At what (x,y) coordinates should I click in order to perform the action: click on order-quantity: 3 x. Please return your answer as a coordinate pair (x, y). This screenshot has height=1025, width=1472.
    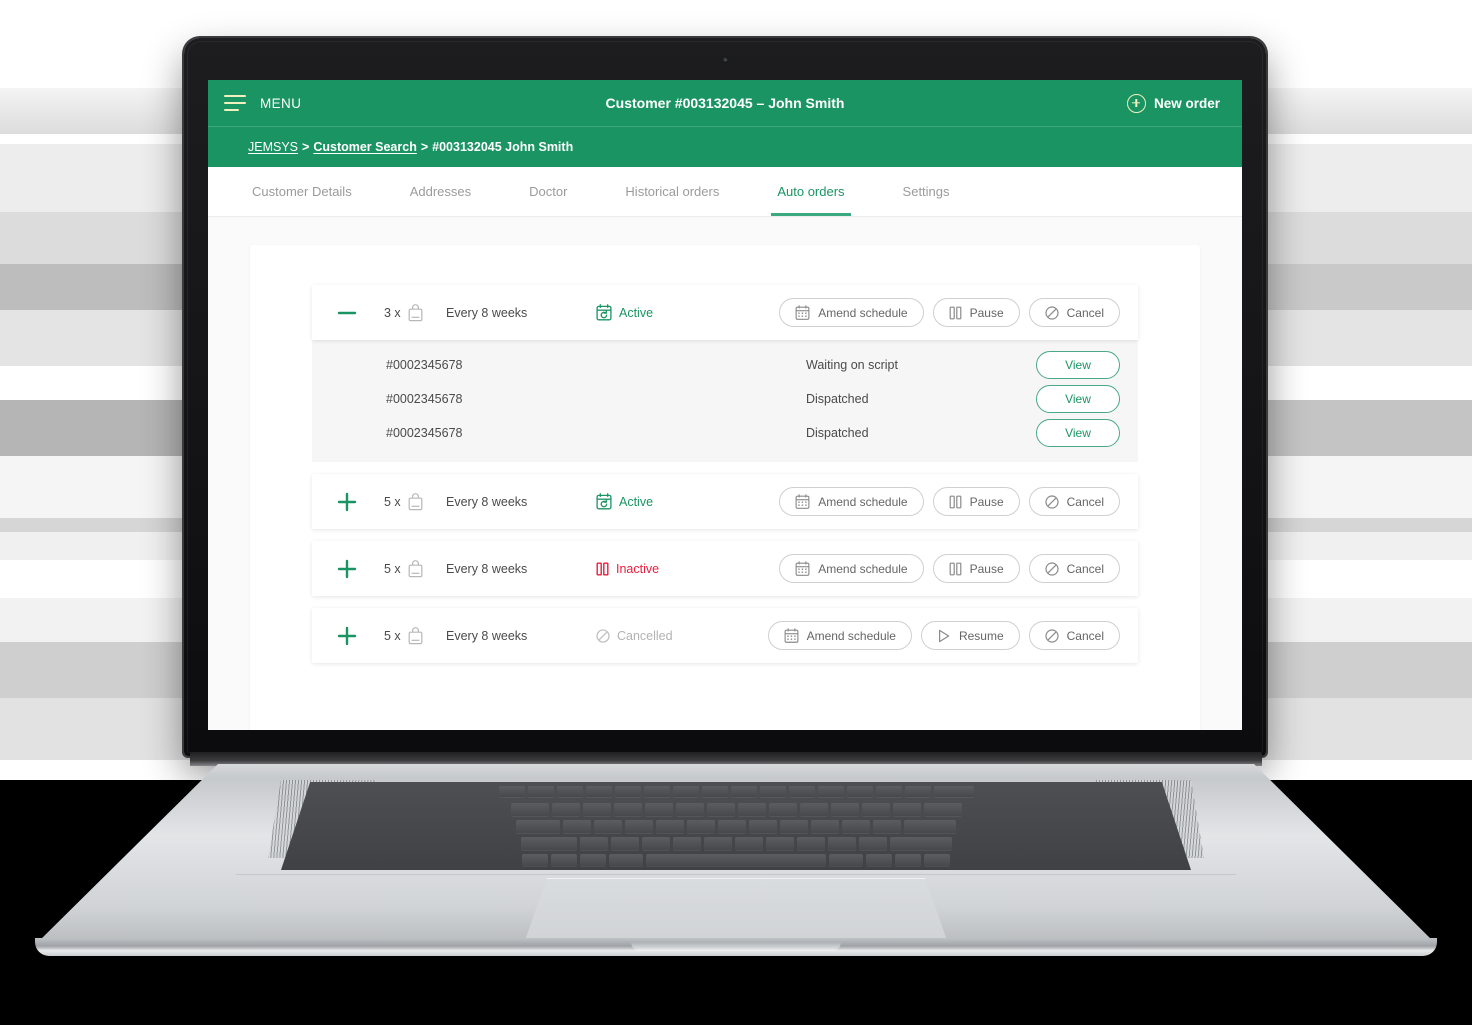
    Looking at the image, I should click on (415, 312).